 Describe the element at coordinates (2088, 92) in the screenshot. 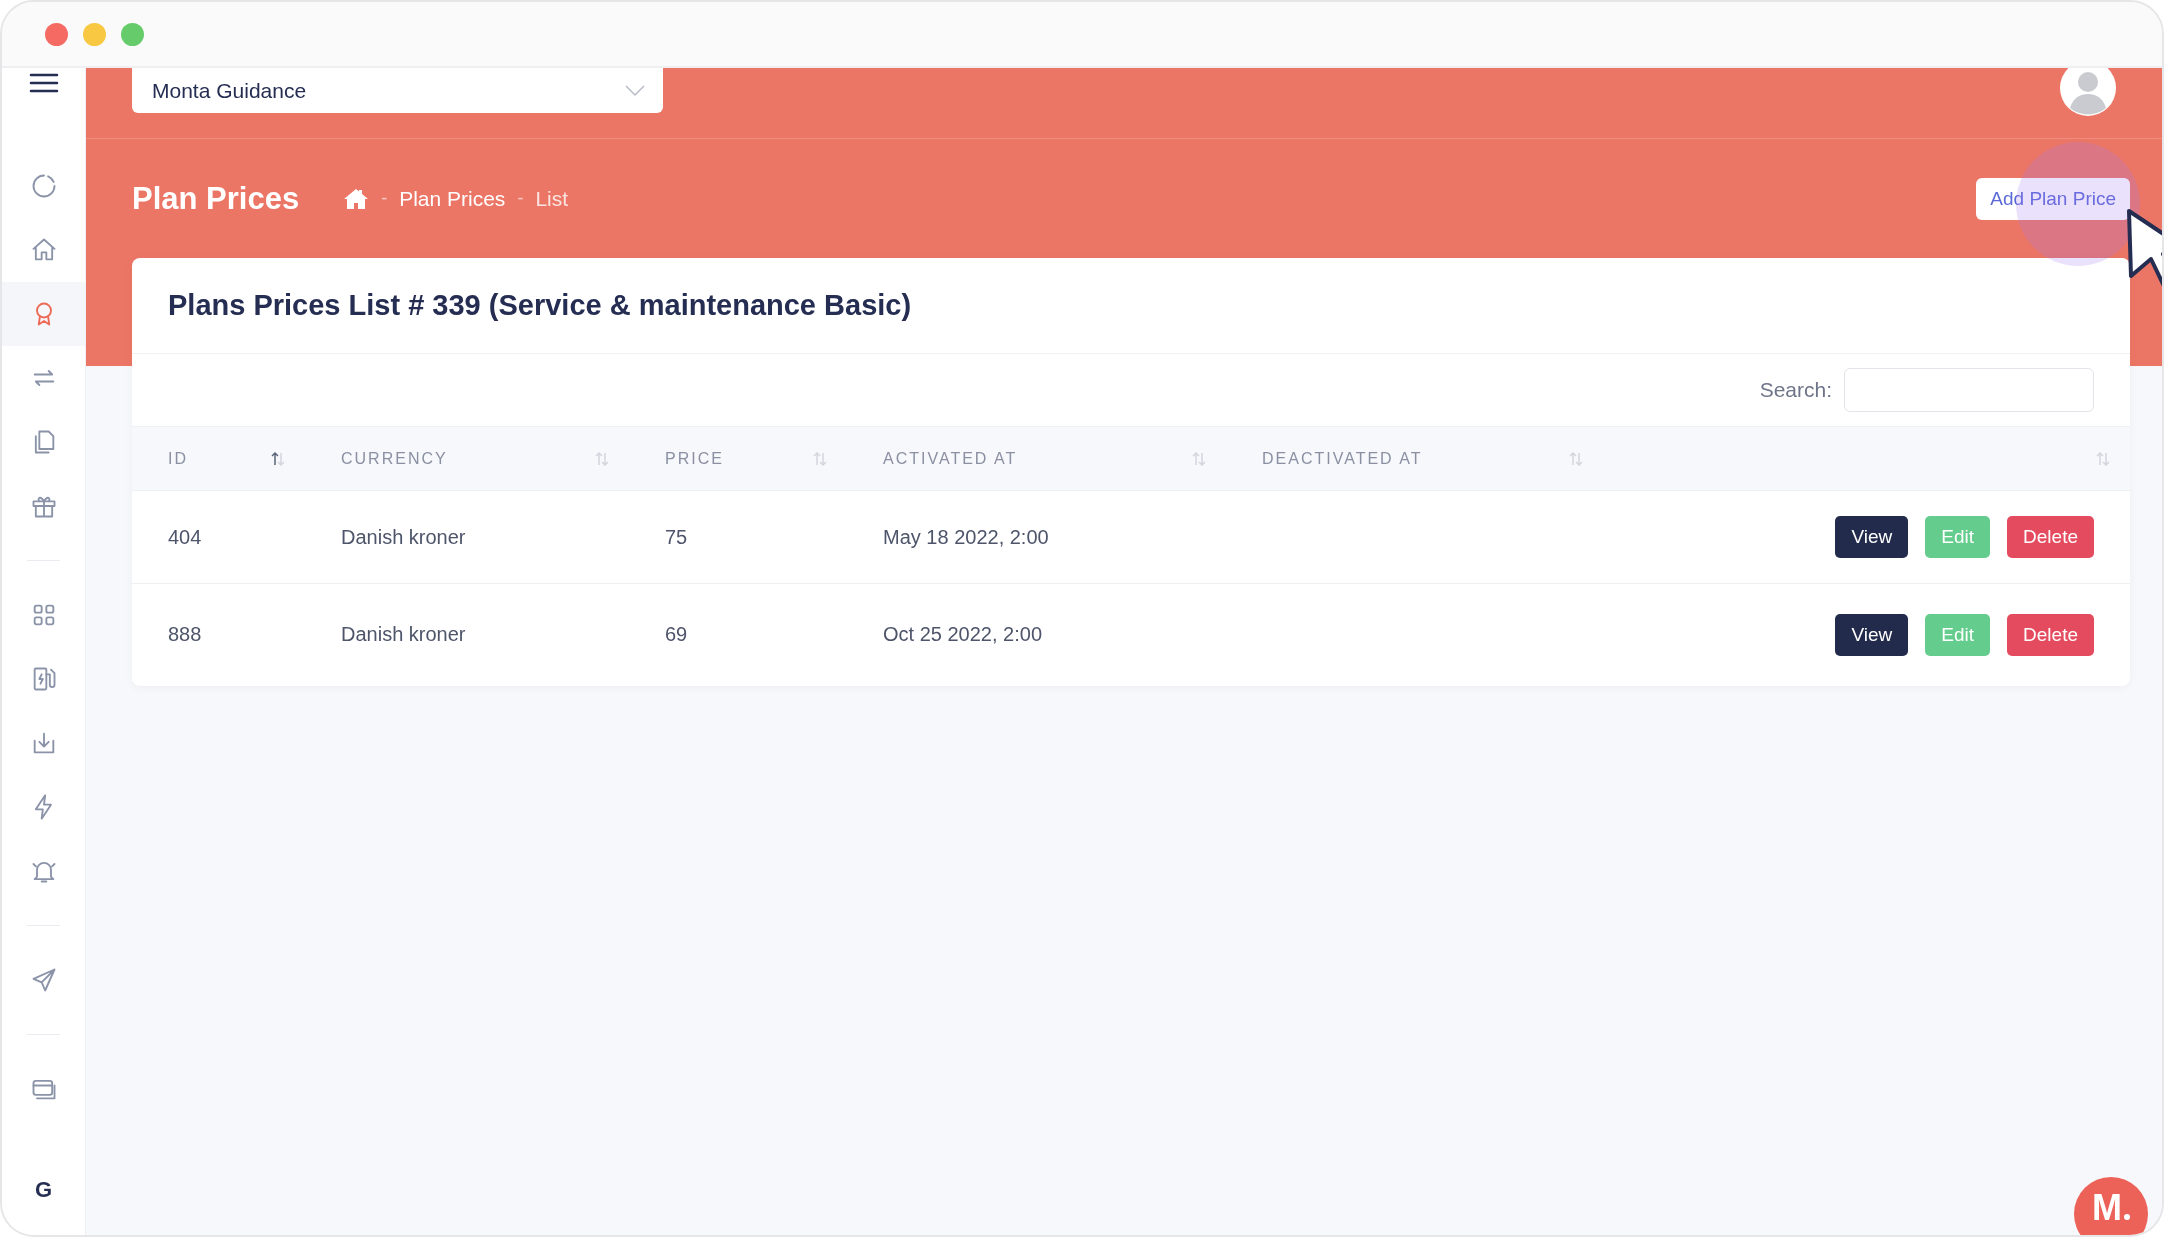

I see `avatar-icon` at that location.